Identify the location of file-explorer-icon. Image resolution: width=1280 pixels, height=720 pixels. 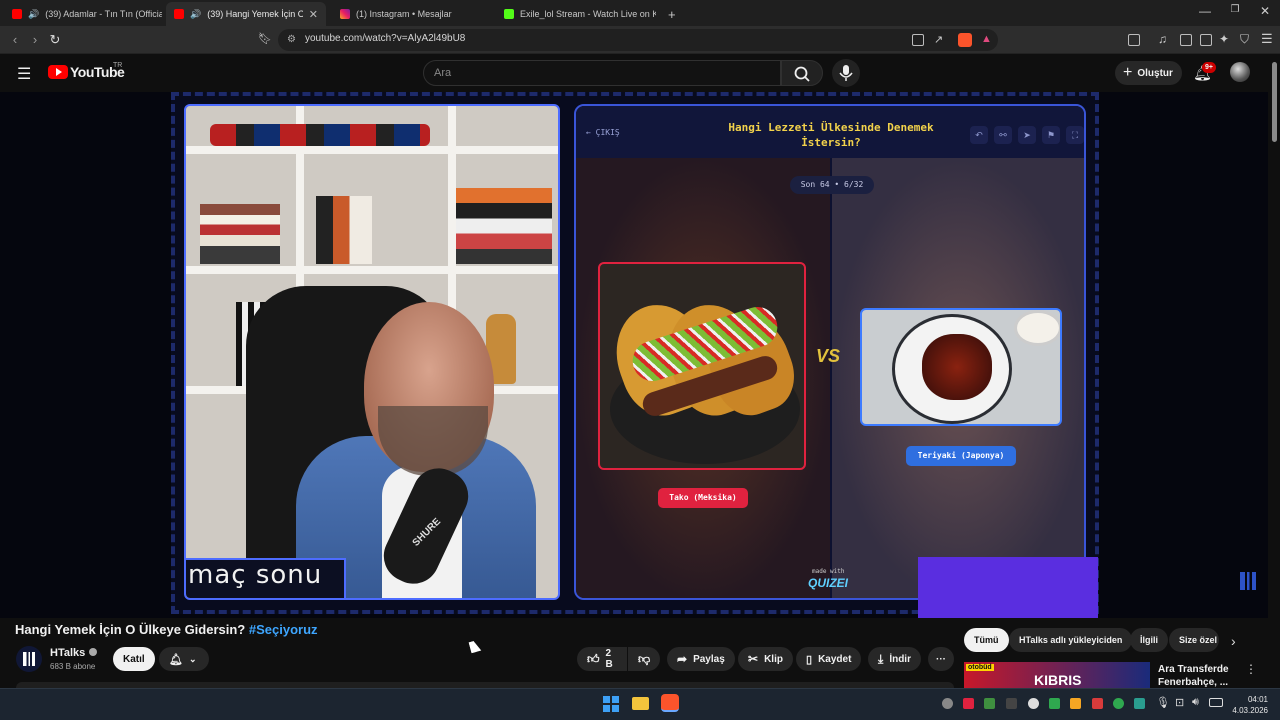
(640, 703).